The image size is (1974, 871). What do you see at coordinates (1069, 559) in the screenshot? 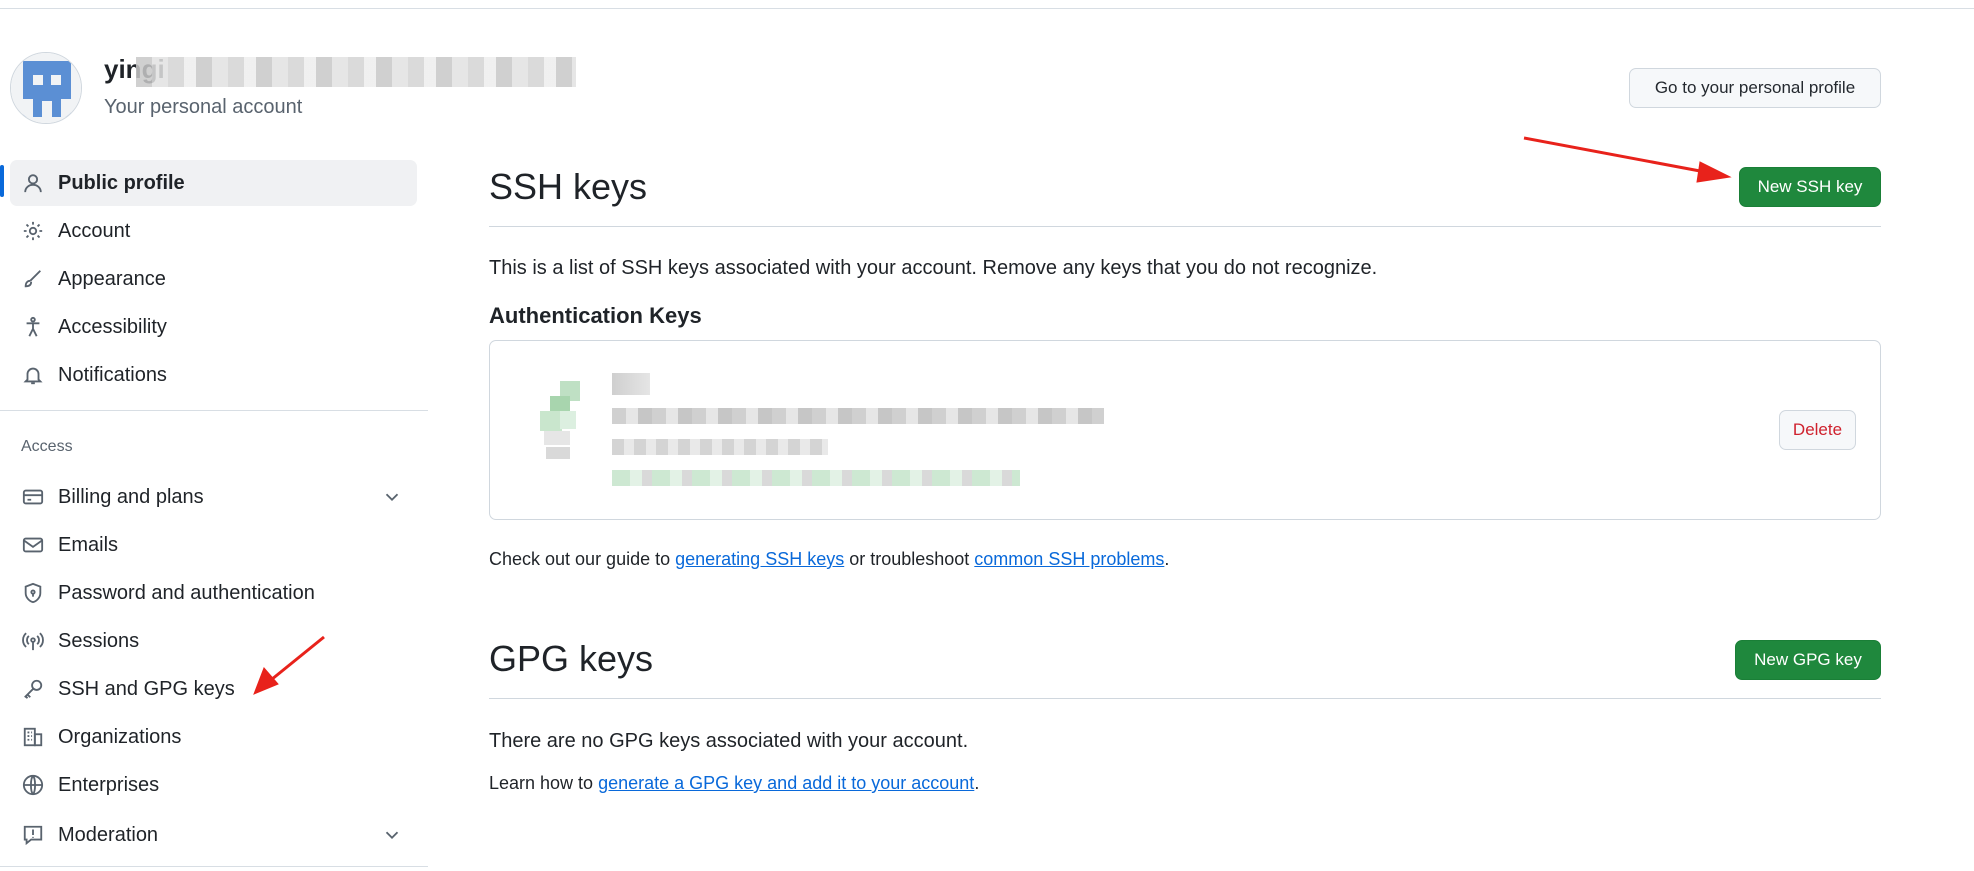
I see `common-ssh-problems-link: common SSH problems` at bounding box center [1069, 559].